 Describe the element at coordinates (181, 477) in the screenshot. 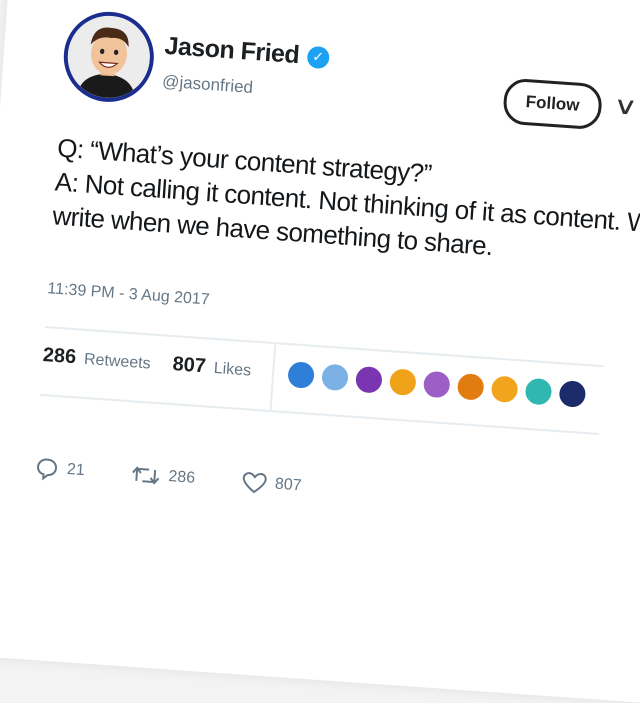

I see `retweet-count: 286` at that location.